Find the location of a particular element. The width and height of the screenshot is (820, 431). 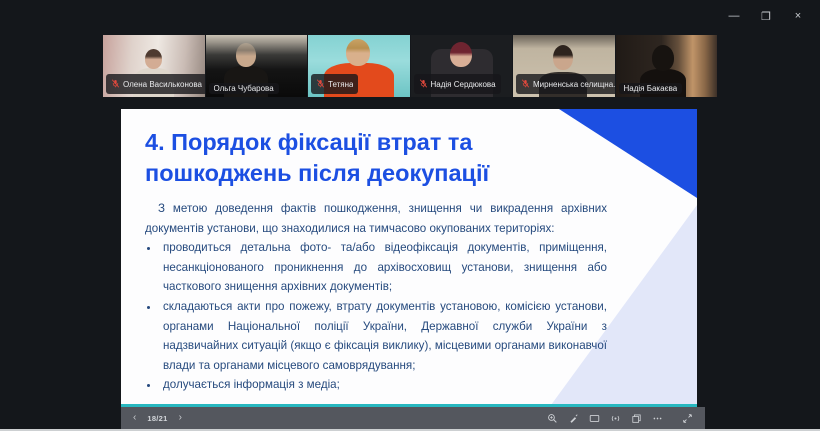

close-button: × is located at coordinates (798, 16).